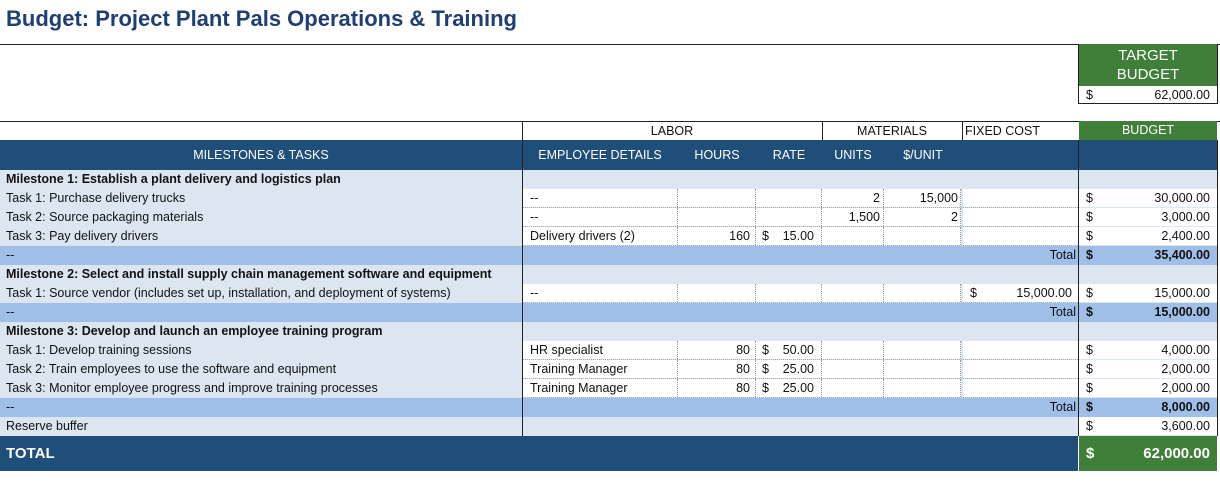  I want to click on target-currency: $, so click(1089, 95).